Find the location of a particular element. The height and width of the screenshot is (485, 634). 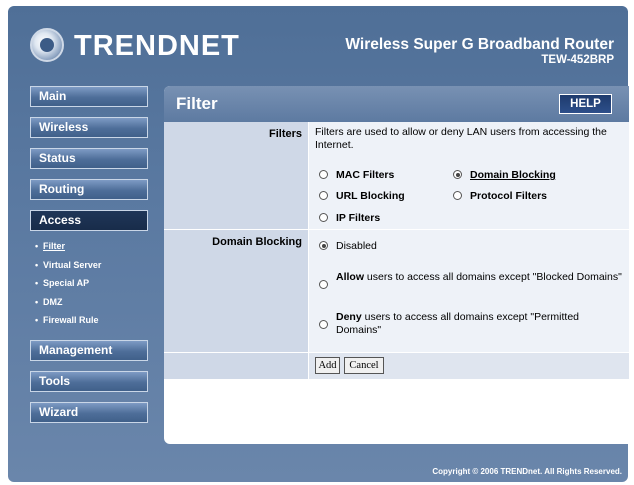

radio-disabled: Disabled is located at coordinates (348, 246).